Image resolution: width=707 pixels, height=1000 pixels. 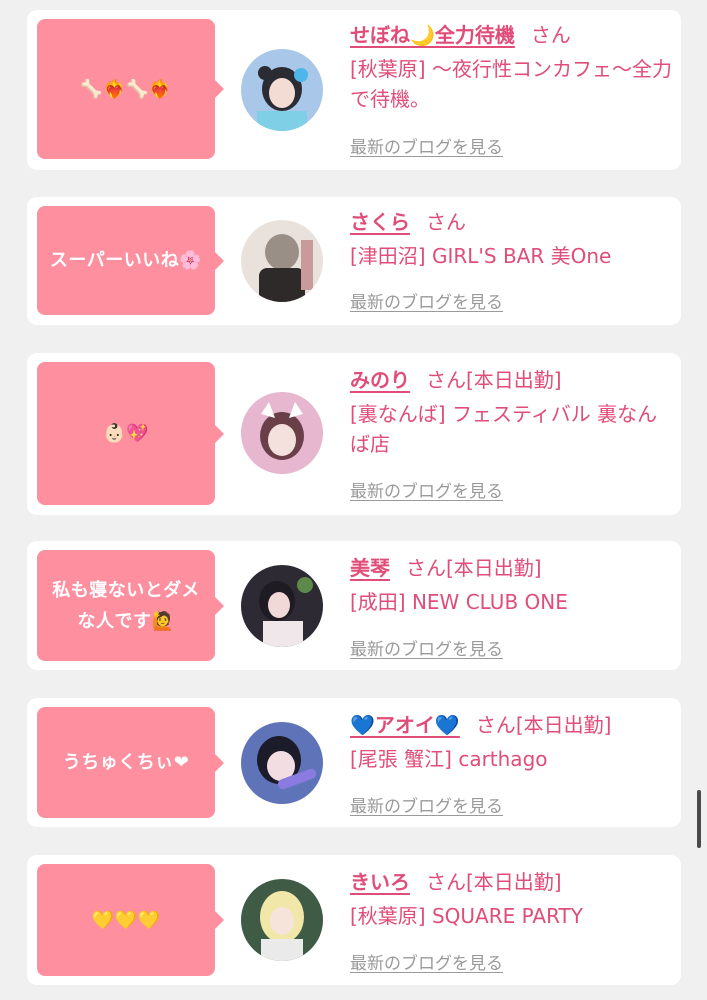 I want to click on name-line: きいろ さん[本日出勤], so click(x=512, y=882).